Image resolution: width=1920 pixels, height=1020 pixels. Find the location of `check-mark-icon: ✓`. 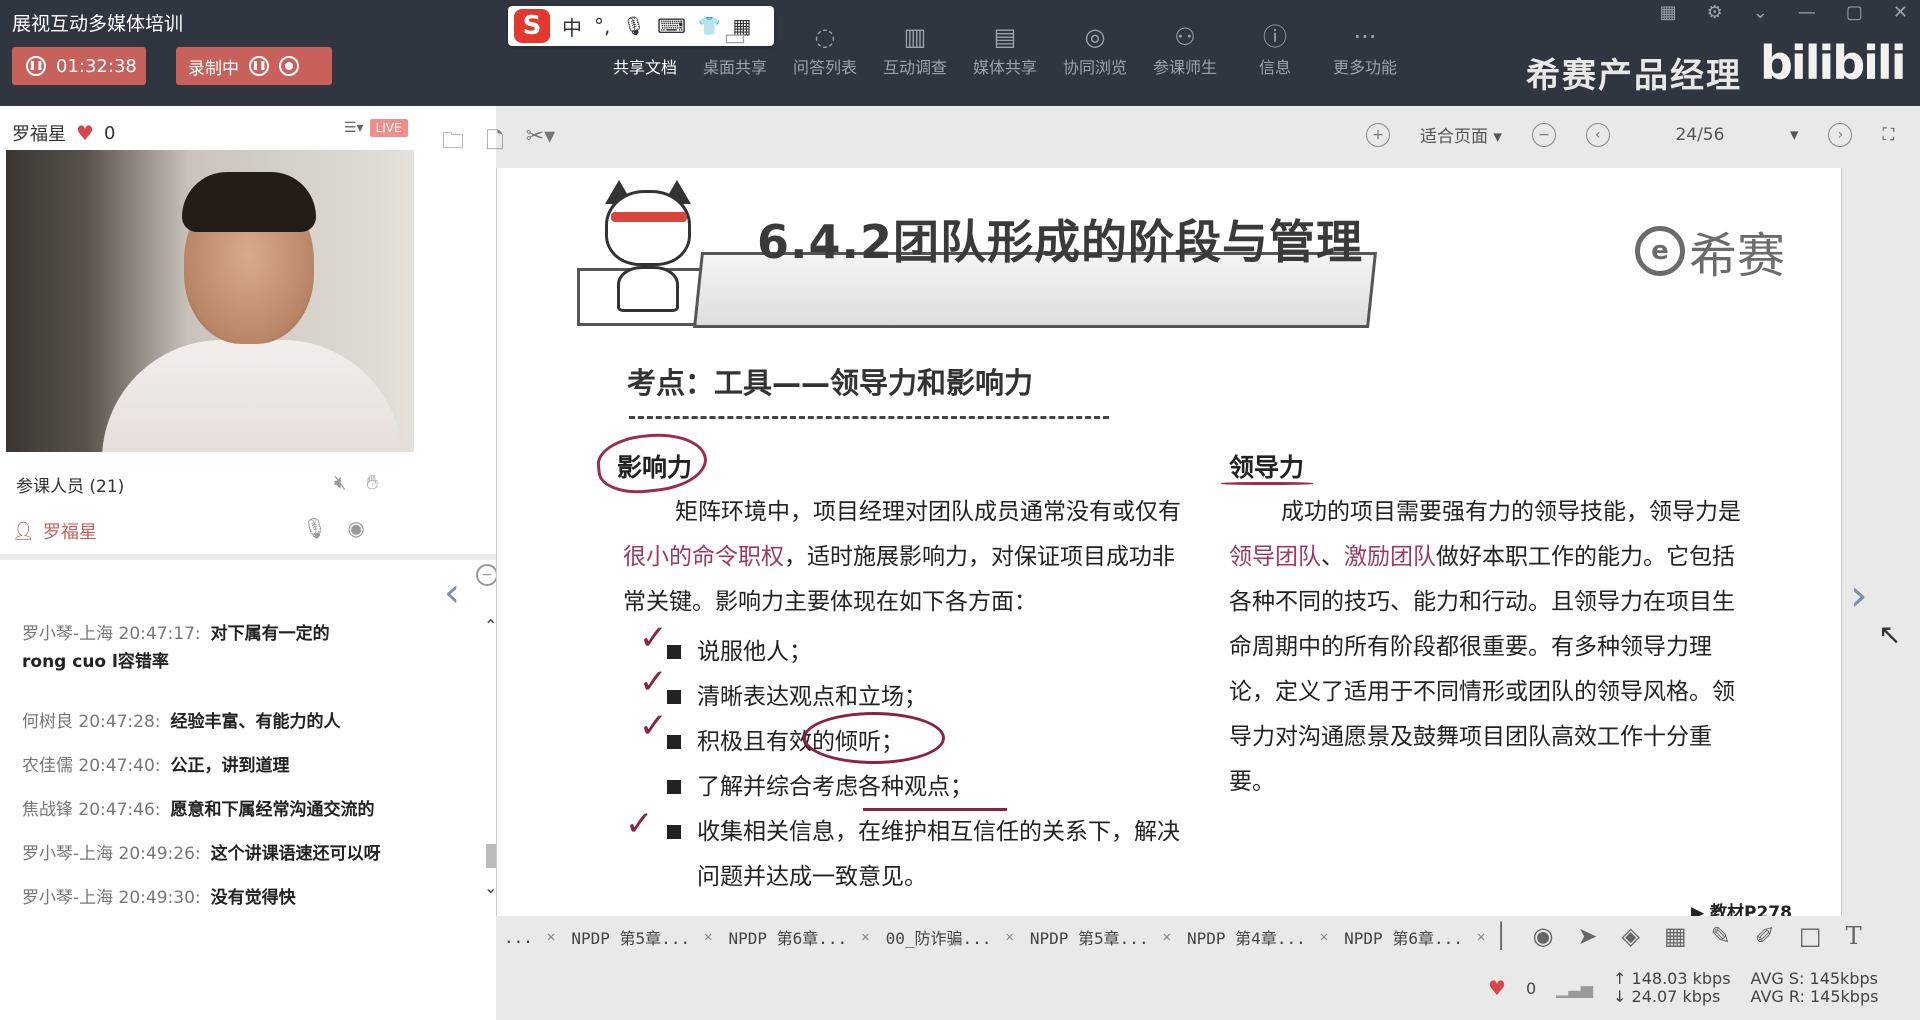

check-mark-icon: ✓ is located at coordinates (653, 682).